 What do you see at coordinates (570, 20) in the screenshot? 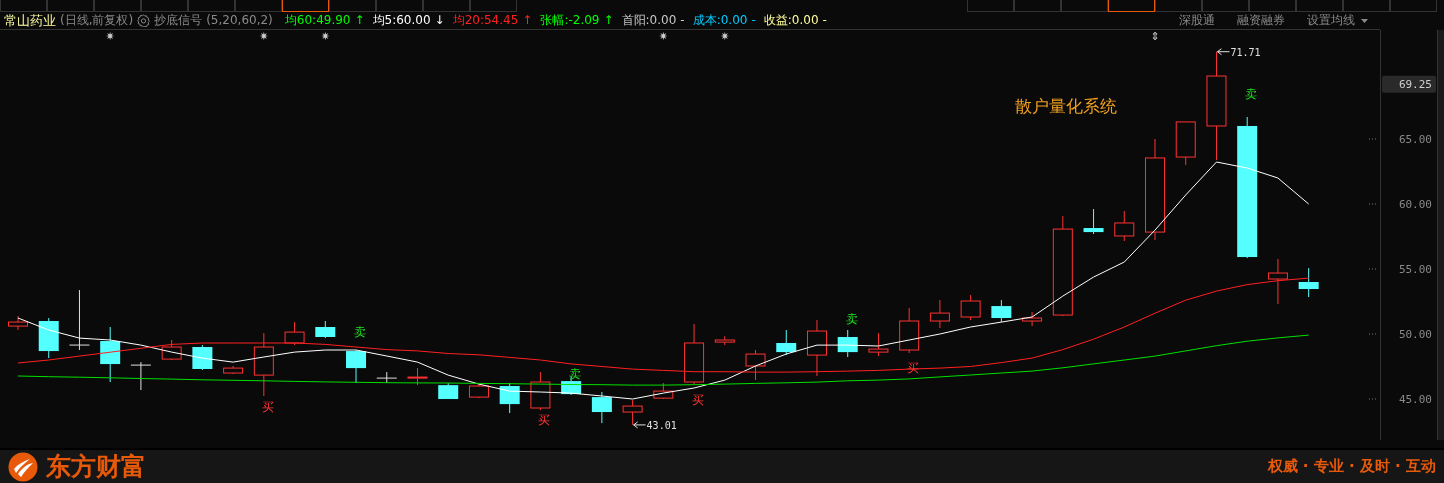
I see `stat-value: 张幅:-2.09` at bounding box center [570, 20].